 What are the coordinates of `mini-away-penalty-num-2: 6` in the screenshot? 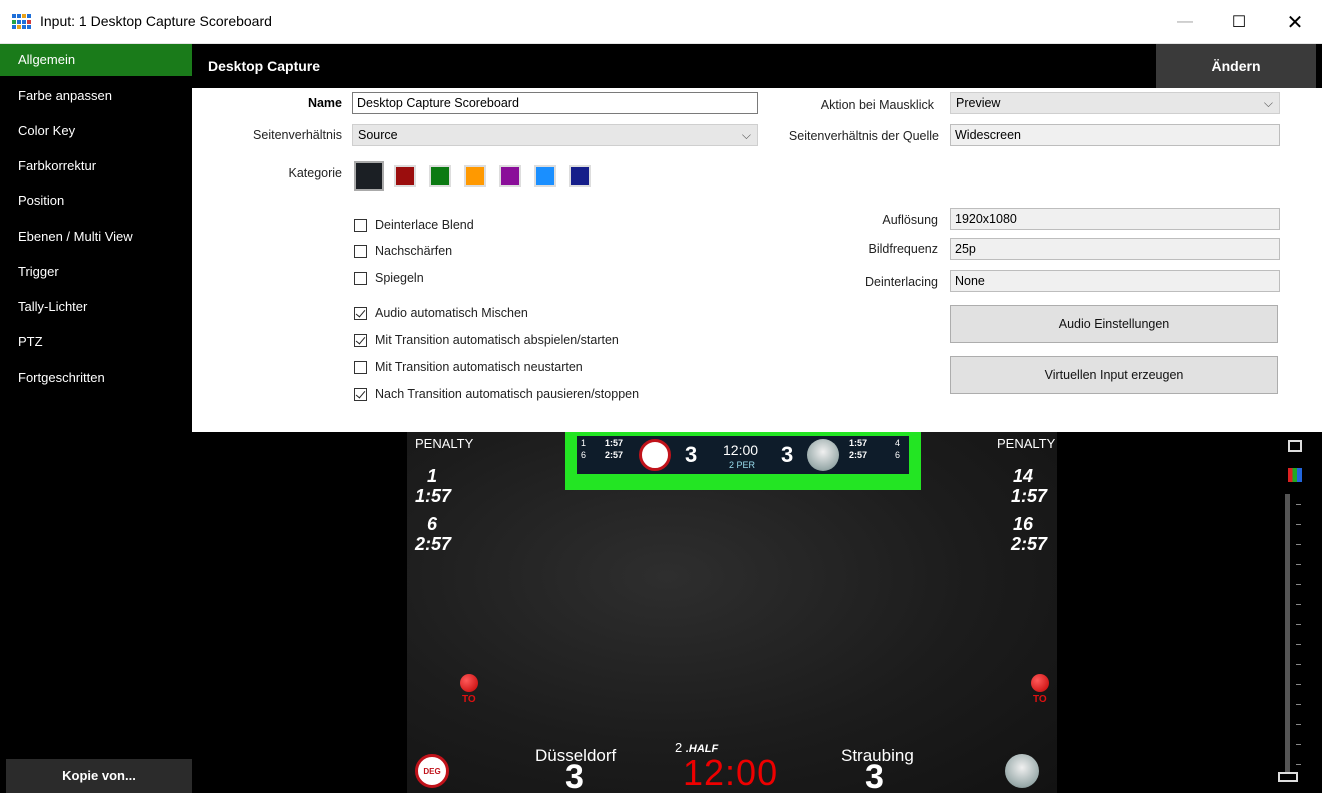 It's located at (898, 455).